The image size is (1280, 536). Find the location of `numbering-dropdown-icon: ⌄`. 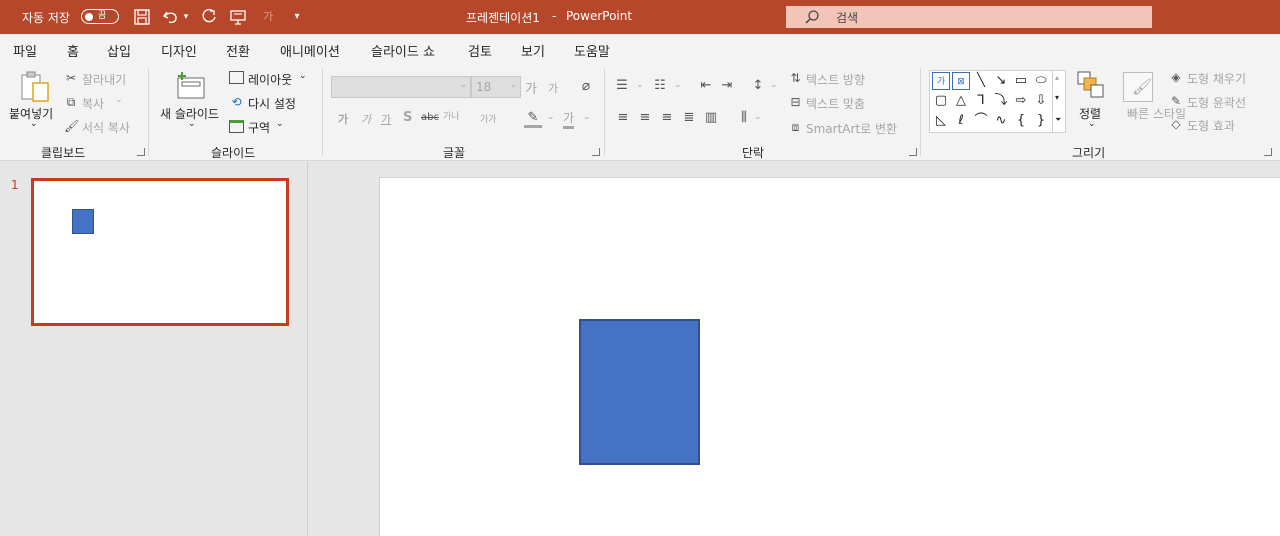

numbering-dropdown-icon: ⌄ is located at coordinates (678, 85).